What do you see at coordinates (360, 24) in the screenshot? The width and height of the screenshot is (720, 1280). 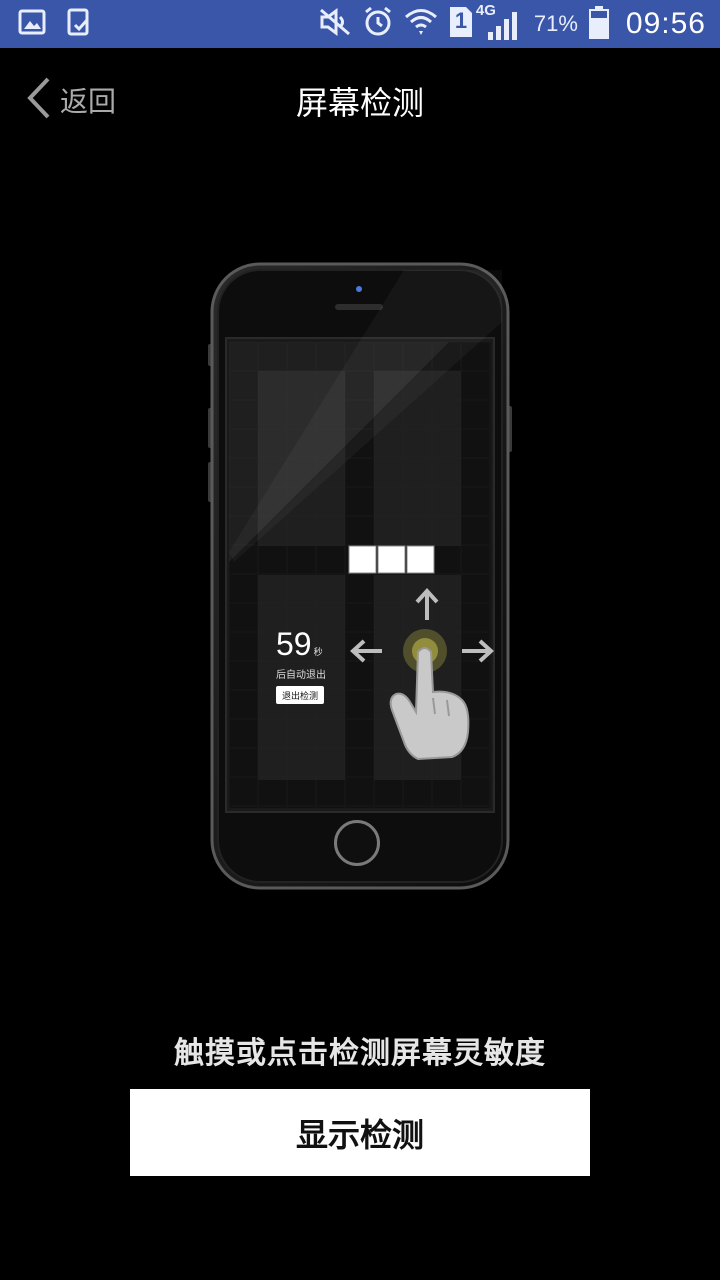 I see `status-bar: 1 4G 71% 09:56` at bounding box center [360, 24].